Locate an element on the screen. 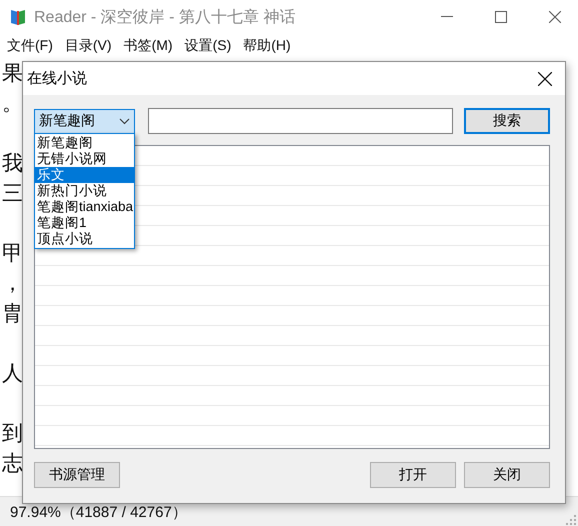 The height and width of the screenshot is (526, 578). caret-icon is located at coordinates (124, 121).